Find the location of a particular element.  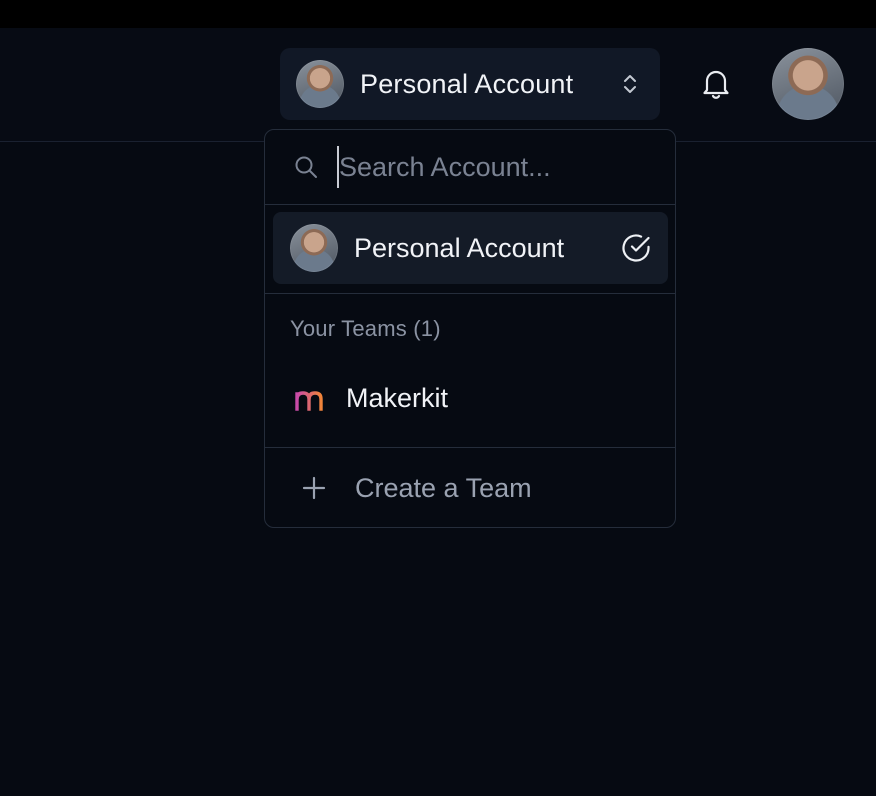

top-strip is located at coordinates (438, 14).